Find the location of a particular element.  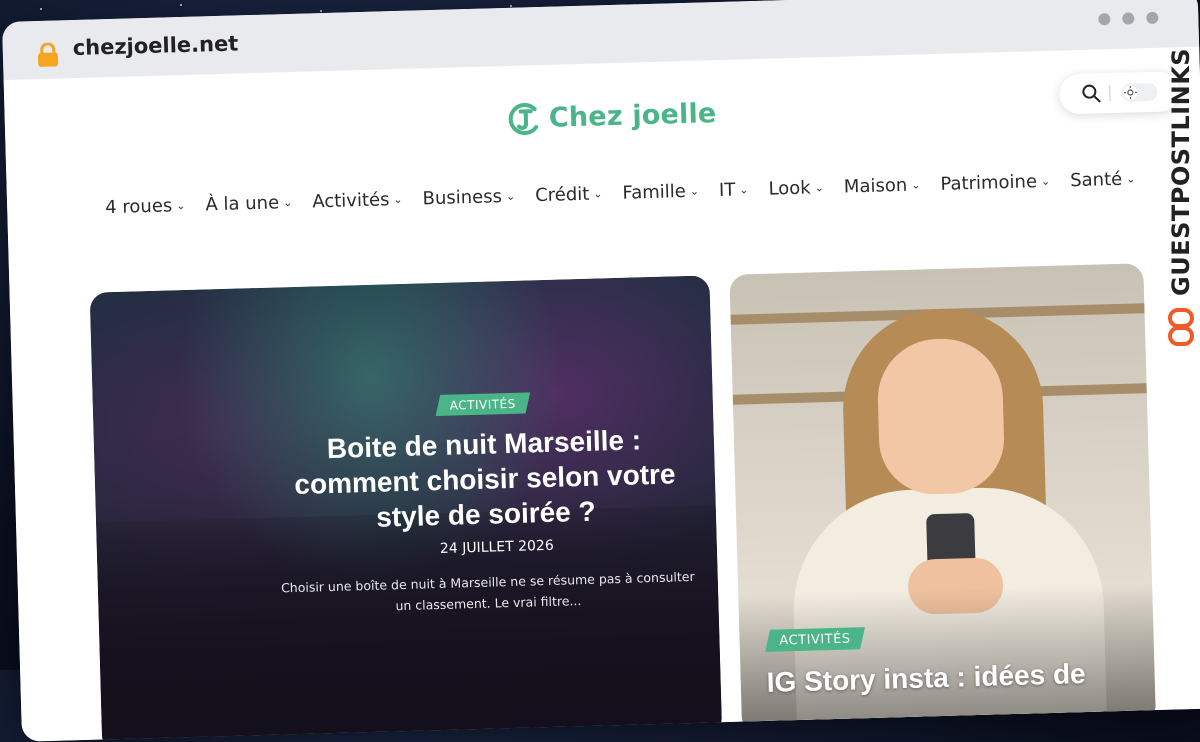

nav-item-look: Look ⌄ is located at coordinates (796, 188).